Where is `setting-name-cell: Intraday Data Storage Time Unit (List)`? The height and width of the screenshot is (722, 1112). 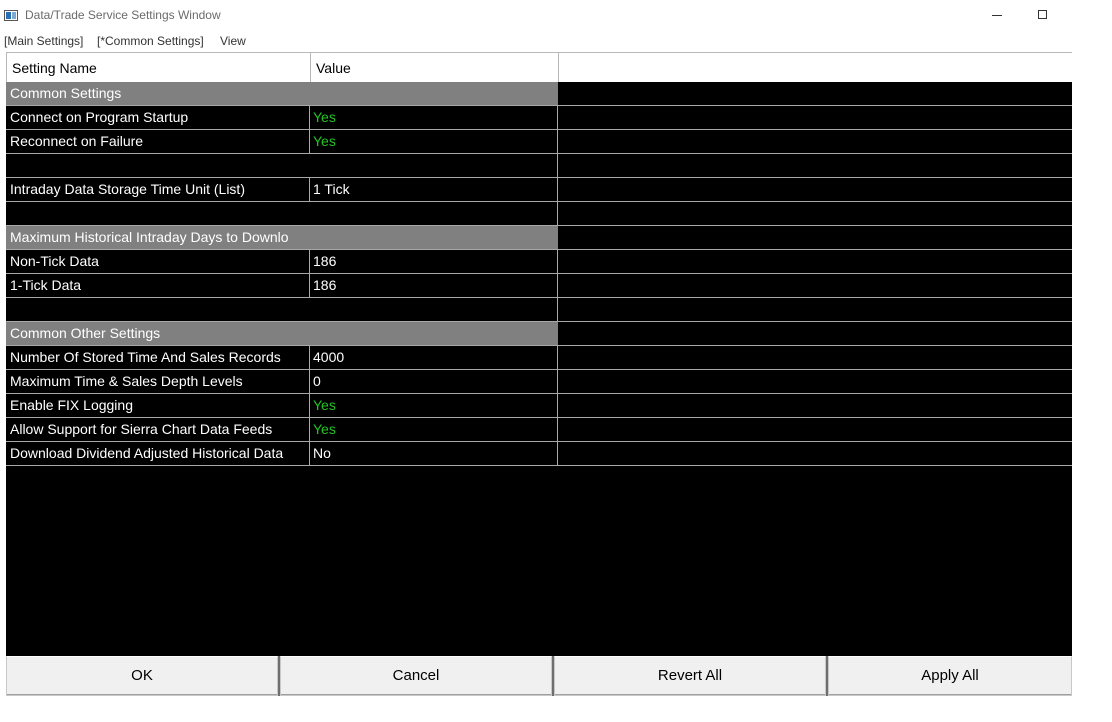 setting-name-cell: Intraday Data Storage Time Unit (List) is located at coordinates (158, 189).